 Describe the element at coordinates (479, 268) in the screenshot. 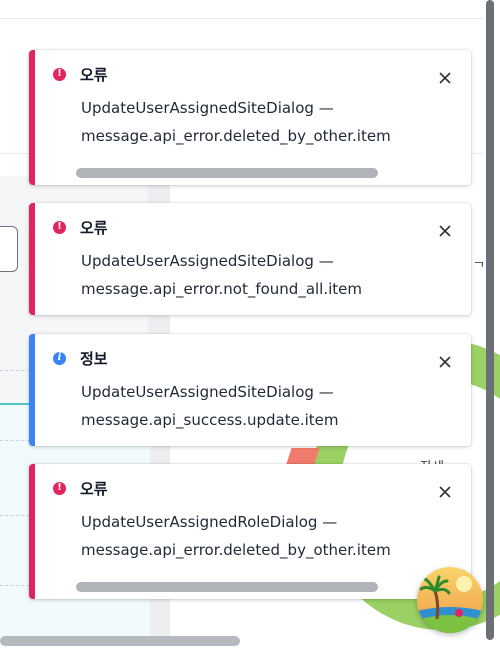

I see `background-label-fragment: ᄀ` at that location.